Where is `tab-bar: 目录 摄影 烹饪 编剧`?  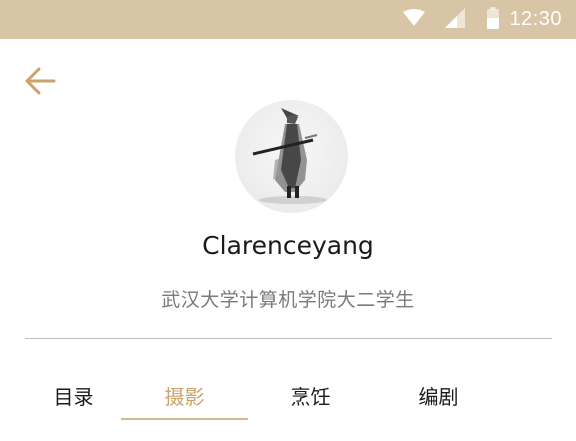 tab-bar: 目录 摄影 烹饪 编剧 is located at coordinates (288, 396).